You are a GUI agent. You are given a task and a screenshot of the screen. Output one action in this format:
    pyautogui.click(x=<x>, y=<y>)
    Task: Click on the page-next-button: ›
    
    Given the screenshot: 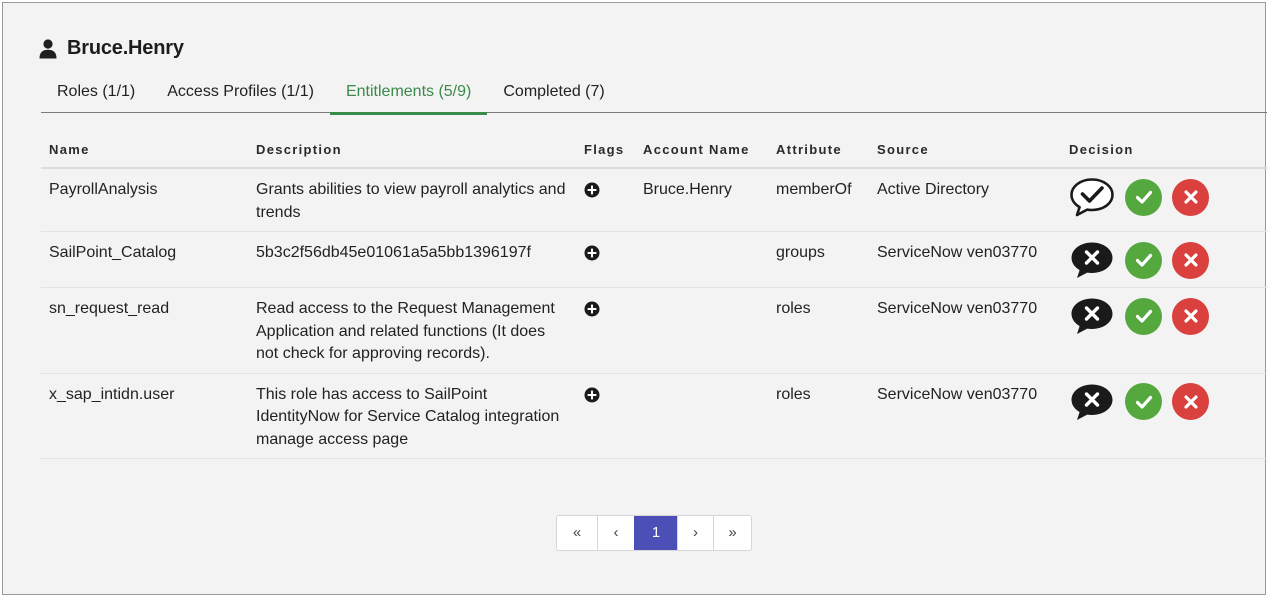 What is the action you would take?
    pyautogui.click(x=695, y=533)
    